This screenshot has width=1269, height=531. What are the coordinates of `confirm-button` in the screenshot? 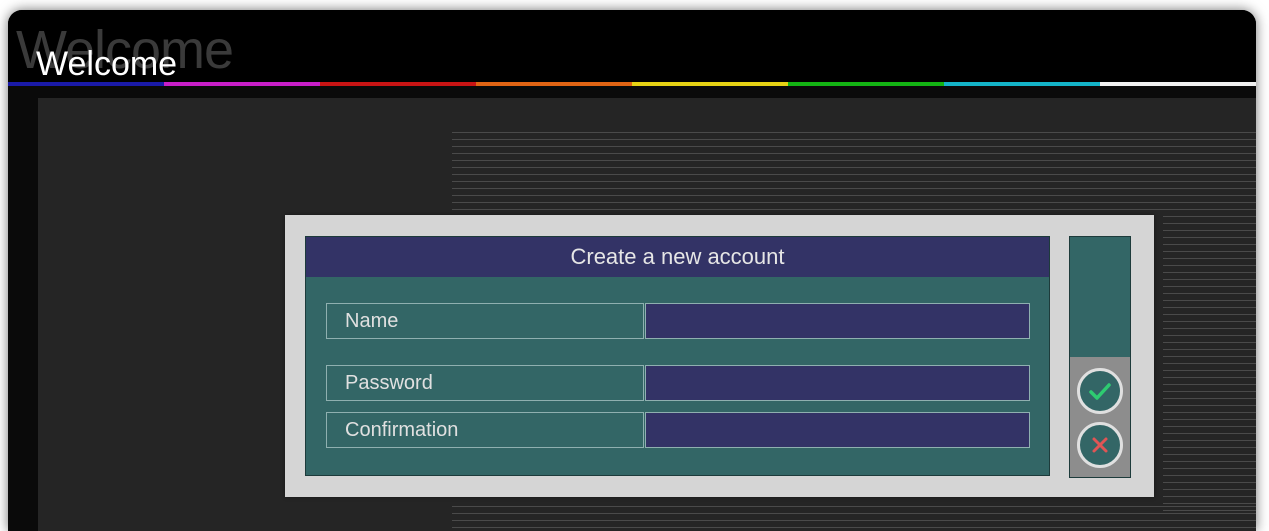 It's located at (1100, 391).